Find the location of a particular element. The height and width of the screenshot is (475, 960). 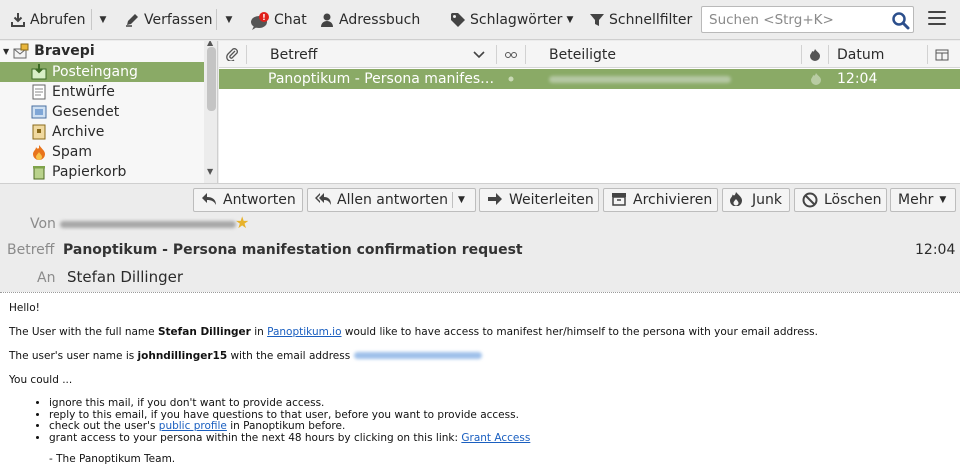

scrollbar-thumb is located at coordinates (211, 79).